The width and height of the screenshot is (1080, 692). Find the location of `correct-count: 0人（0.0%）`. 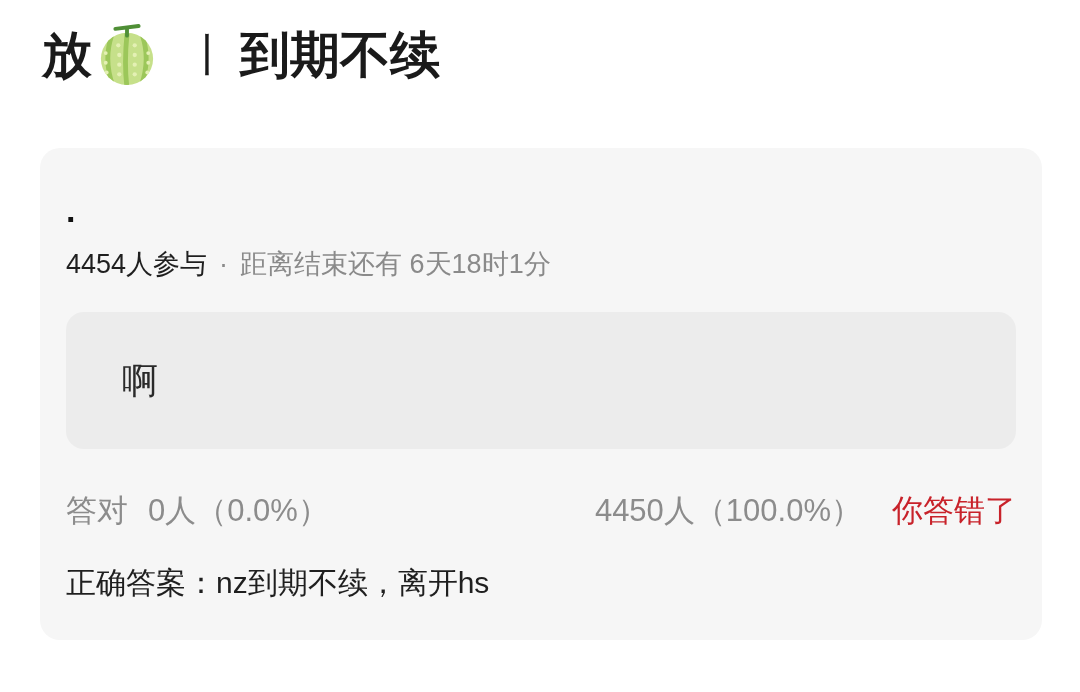

correct-count: 0人（0.0%） is located at coordinates (238, 511).